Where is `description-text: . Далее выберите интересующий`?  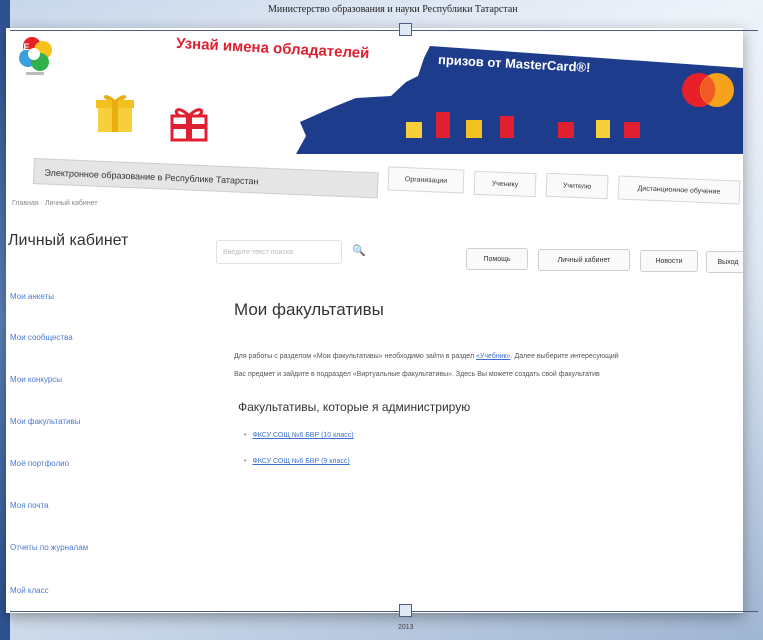
description-text: . Далее выберите интересующий is located at coordinates (564, 356).